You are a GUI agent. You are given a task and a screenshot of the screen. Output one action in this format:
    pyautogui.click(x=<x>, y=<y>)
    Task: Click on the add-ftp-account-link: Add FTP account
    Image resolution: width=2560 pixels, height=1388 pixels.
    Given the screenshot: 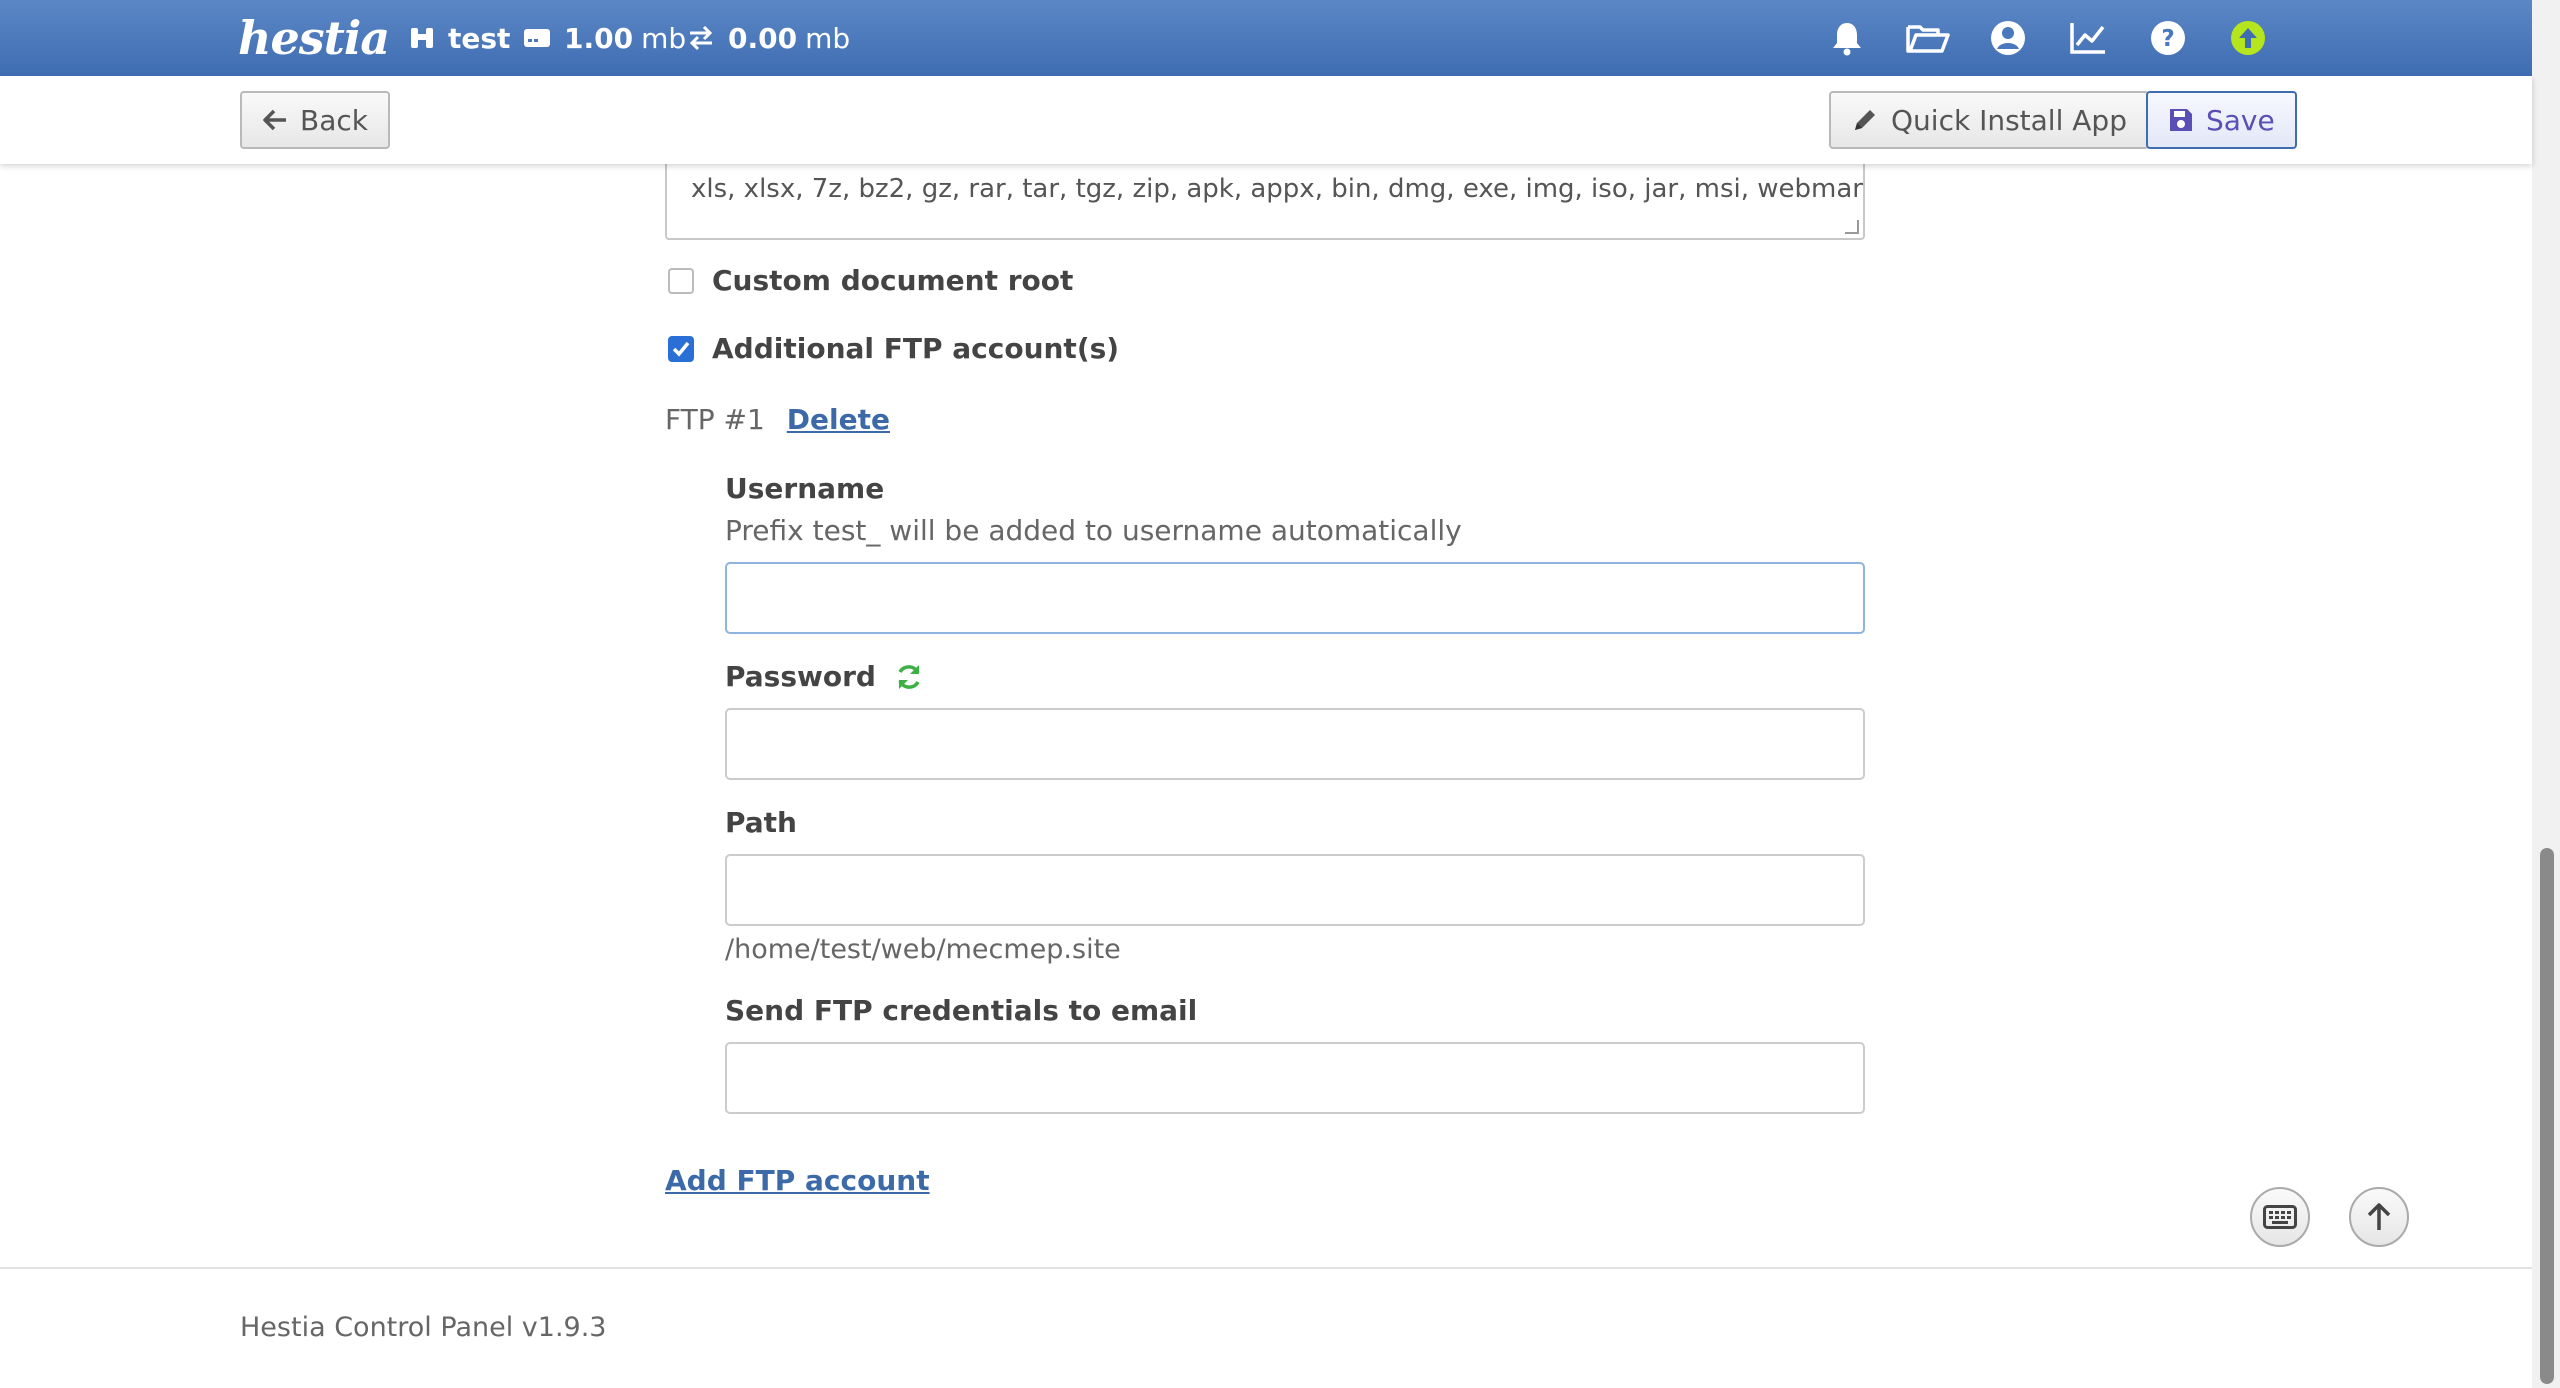 What is the action you would take?
    pyautogui.click(x=797, y=1180)
    